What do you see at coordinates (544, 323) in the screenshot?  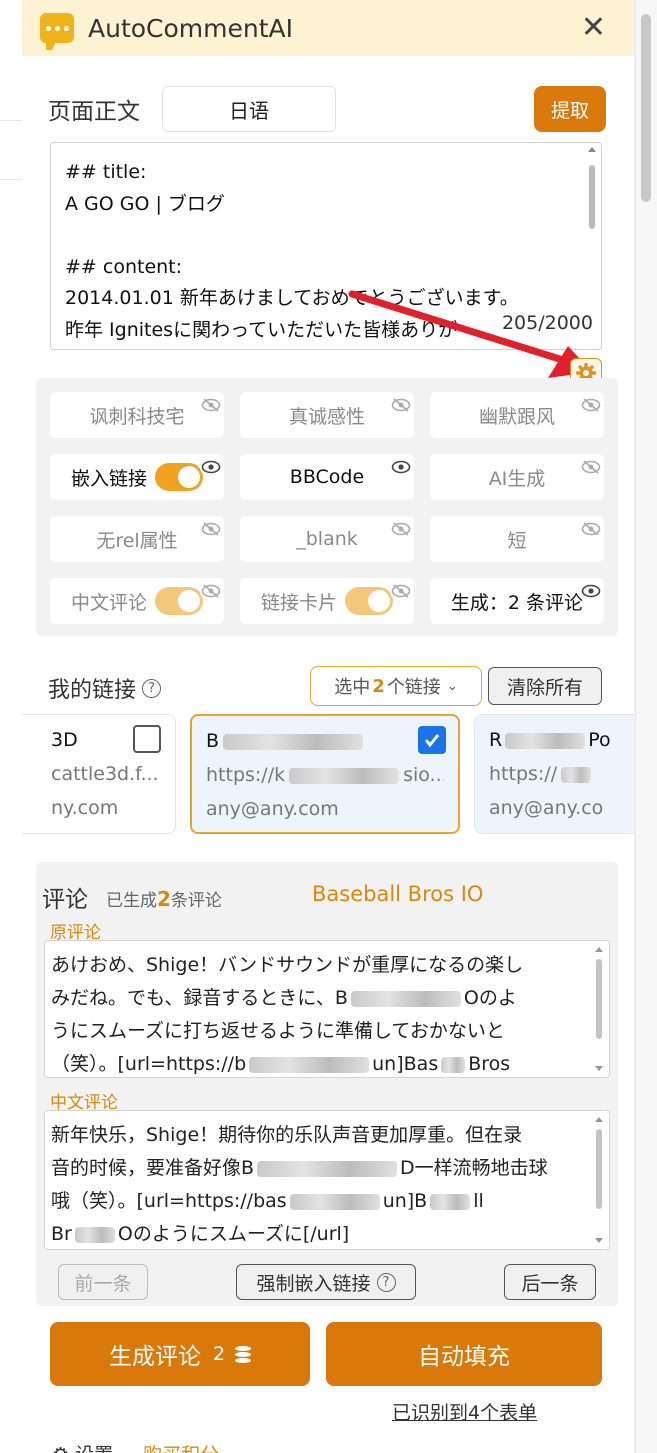 I see `char-counter: 205/2000` at bounding box center [544, 323].